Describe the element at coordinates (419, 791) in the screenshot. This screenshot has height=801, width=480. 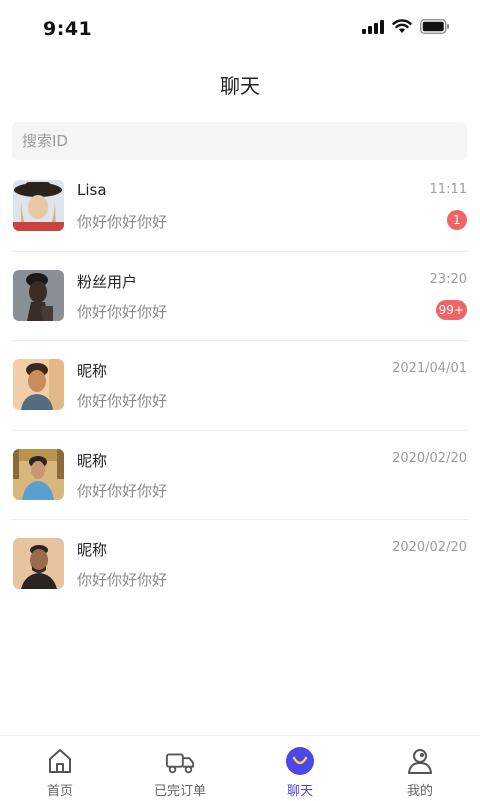
I see `tab-label: 我的` at that location.